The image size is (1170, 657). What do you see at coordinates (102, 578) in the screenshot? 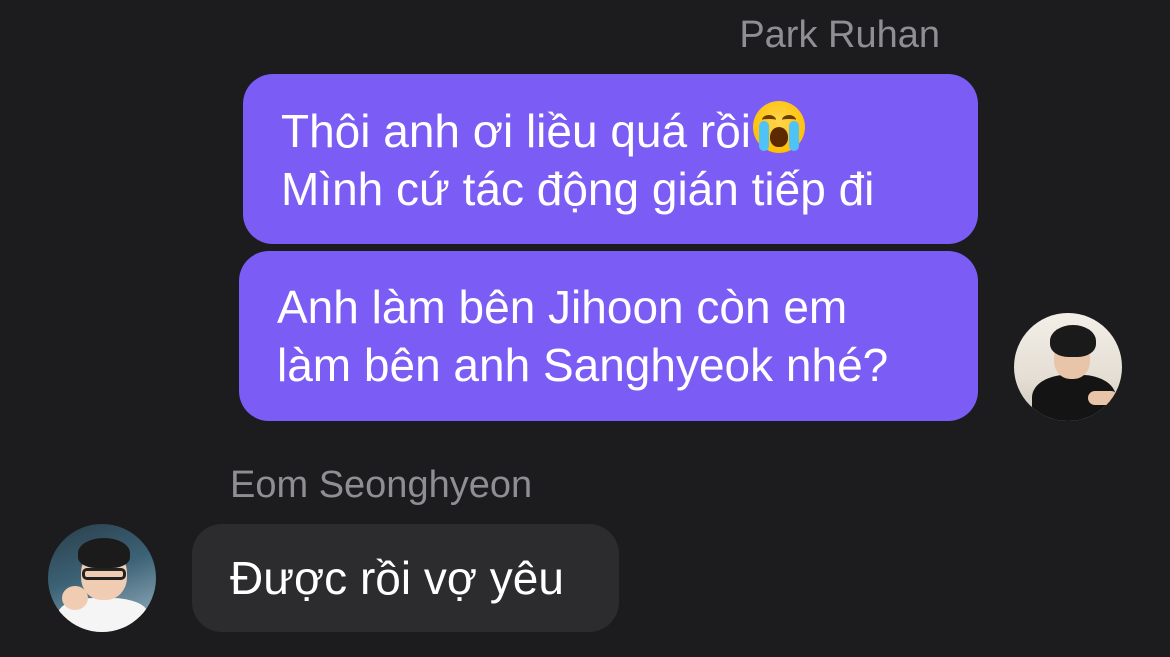
I see `avatar-eom-seonghyeon` at bounding box center [102, 578].